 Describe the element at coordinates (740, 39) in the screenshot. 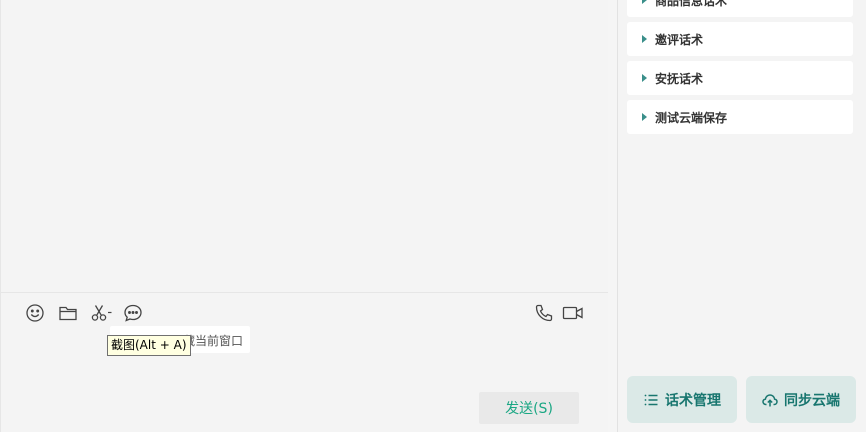

I see `phrase-group-review-invite: 邀评话术` at that location.